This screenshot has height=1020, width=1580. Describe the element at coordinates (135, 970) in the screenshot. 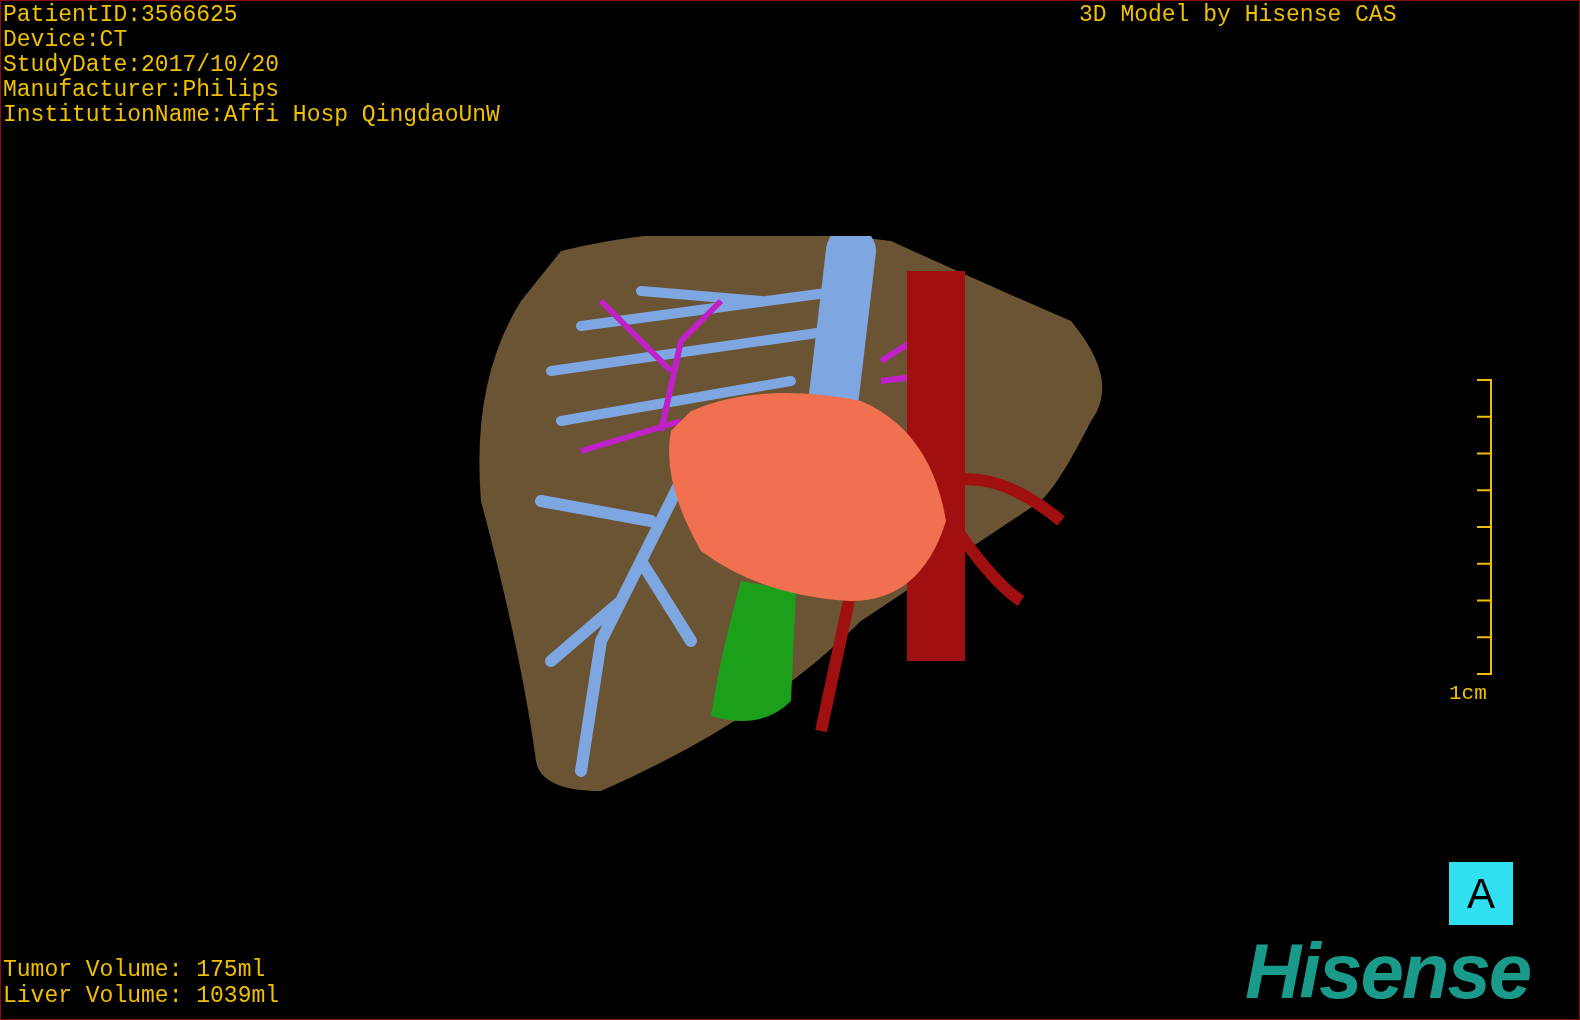

I see `volume-text: Tumor Volume: 175ml` at that location.